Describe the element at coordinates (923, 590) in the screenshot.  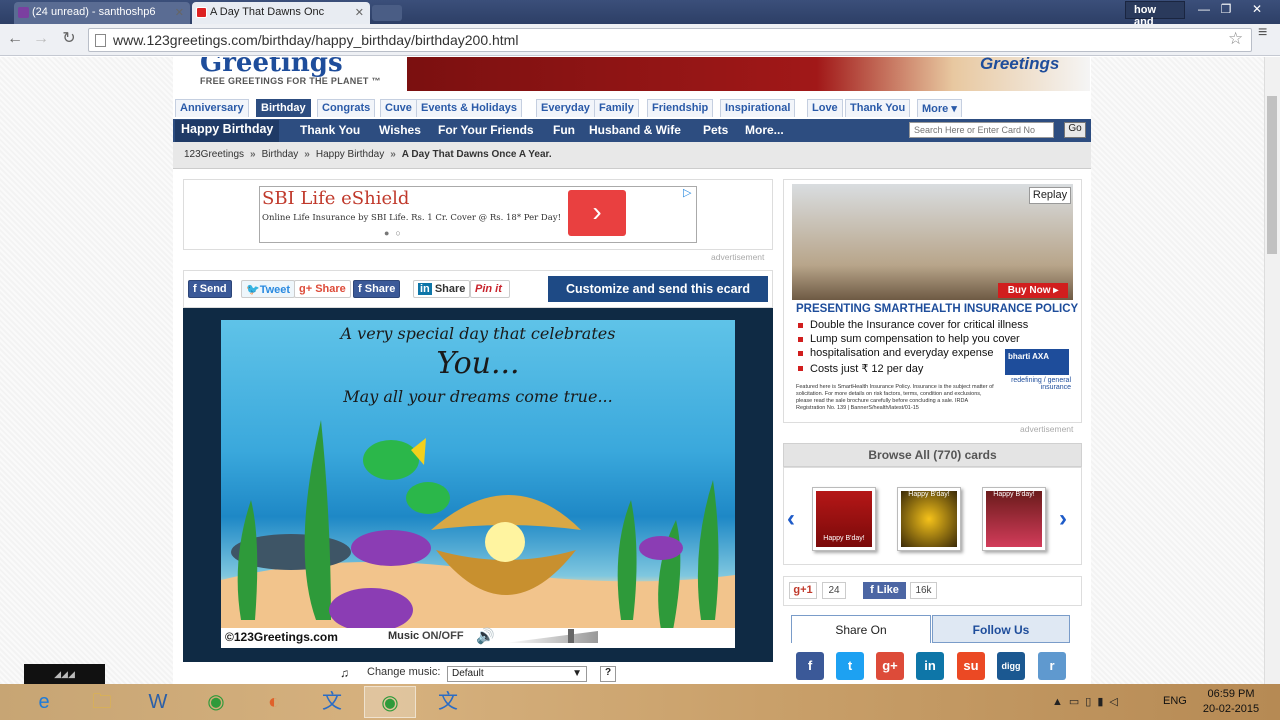
I see `fb-like-count: 16k` at that location.